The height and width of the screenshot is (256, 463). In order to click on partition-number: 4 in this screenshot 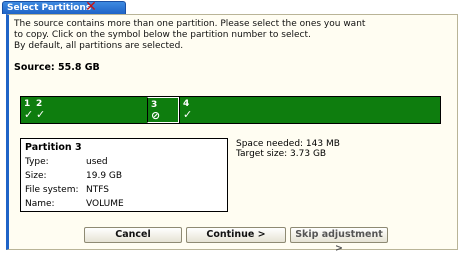, I will do `click(186, 104)`.